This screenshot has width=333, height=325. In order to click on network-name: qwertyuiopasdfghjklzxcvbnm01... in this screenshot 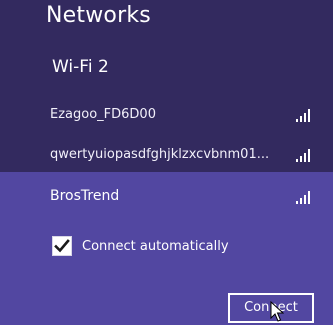, I will do `click(160, 154)`.